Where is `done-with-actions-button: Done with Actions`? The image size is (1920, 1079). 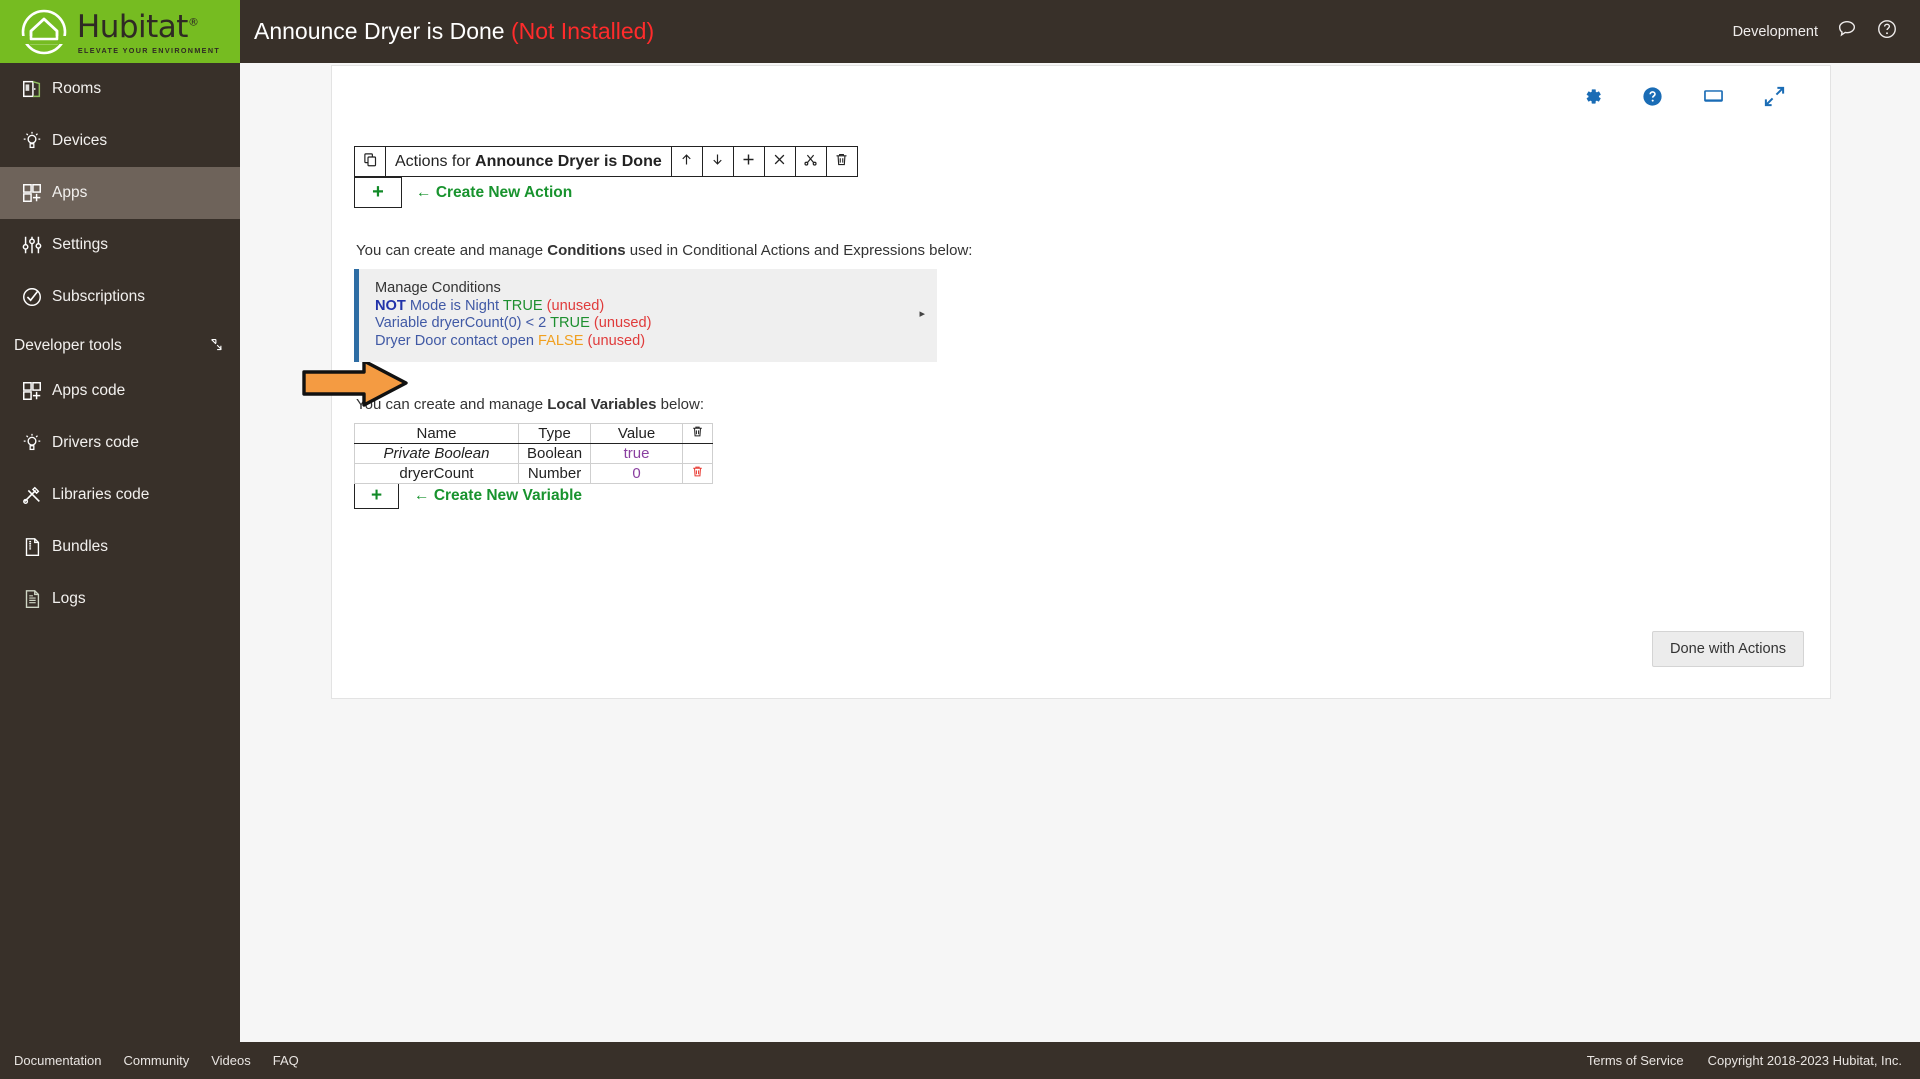 done-with-actions-button: Done with Actions is located at coordinates (1727, 649).